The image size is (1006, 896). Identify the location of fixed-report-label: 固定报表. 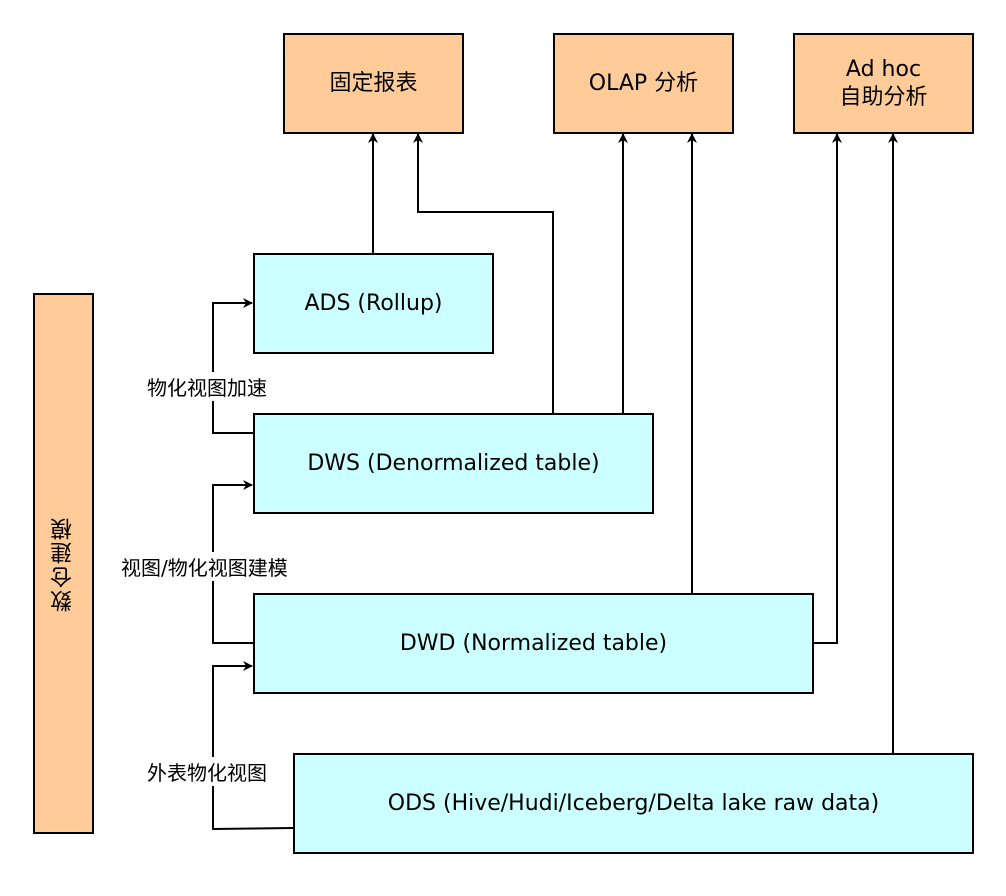
(373, 83).